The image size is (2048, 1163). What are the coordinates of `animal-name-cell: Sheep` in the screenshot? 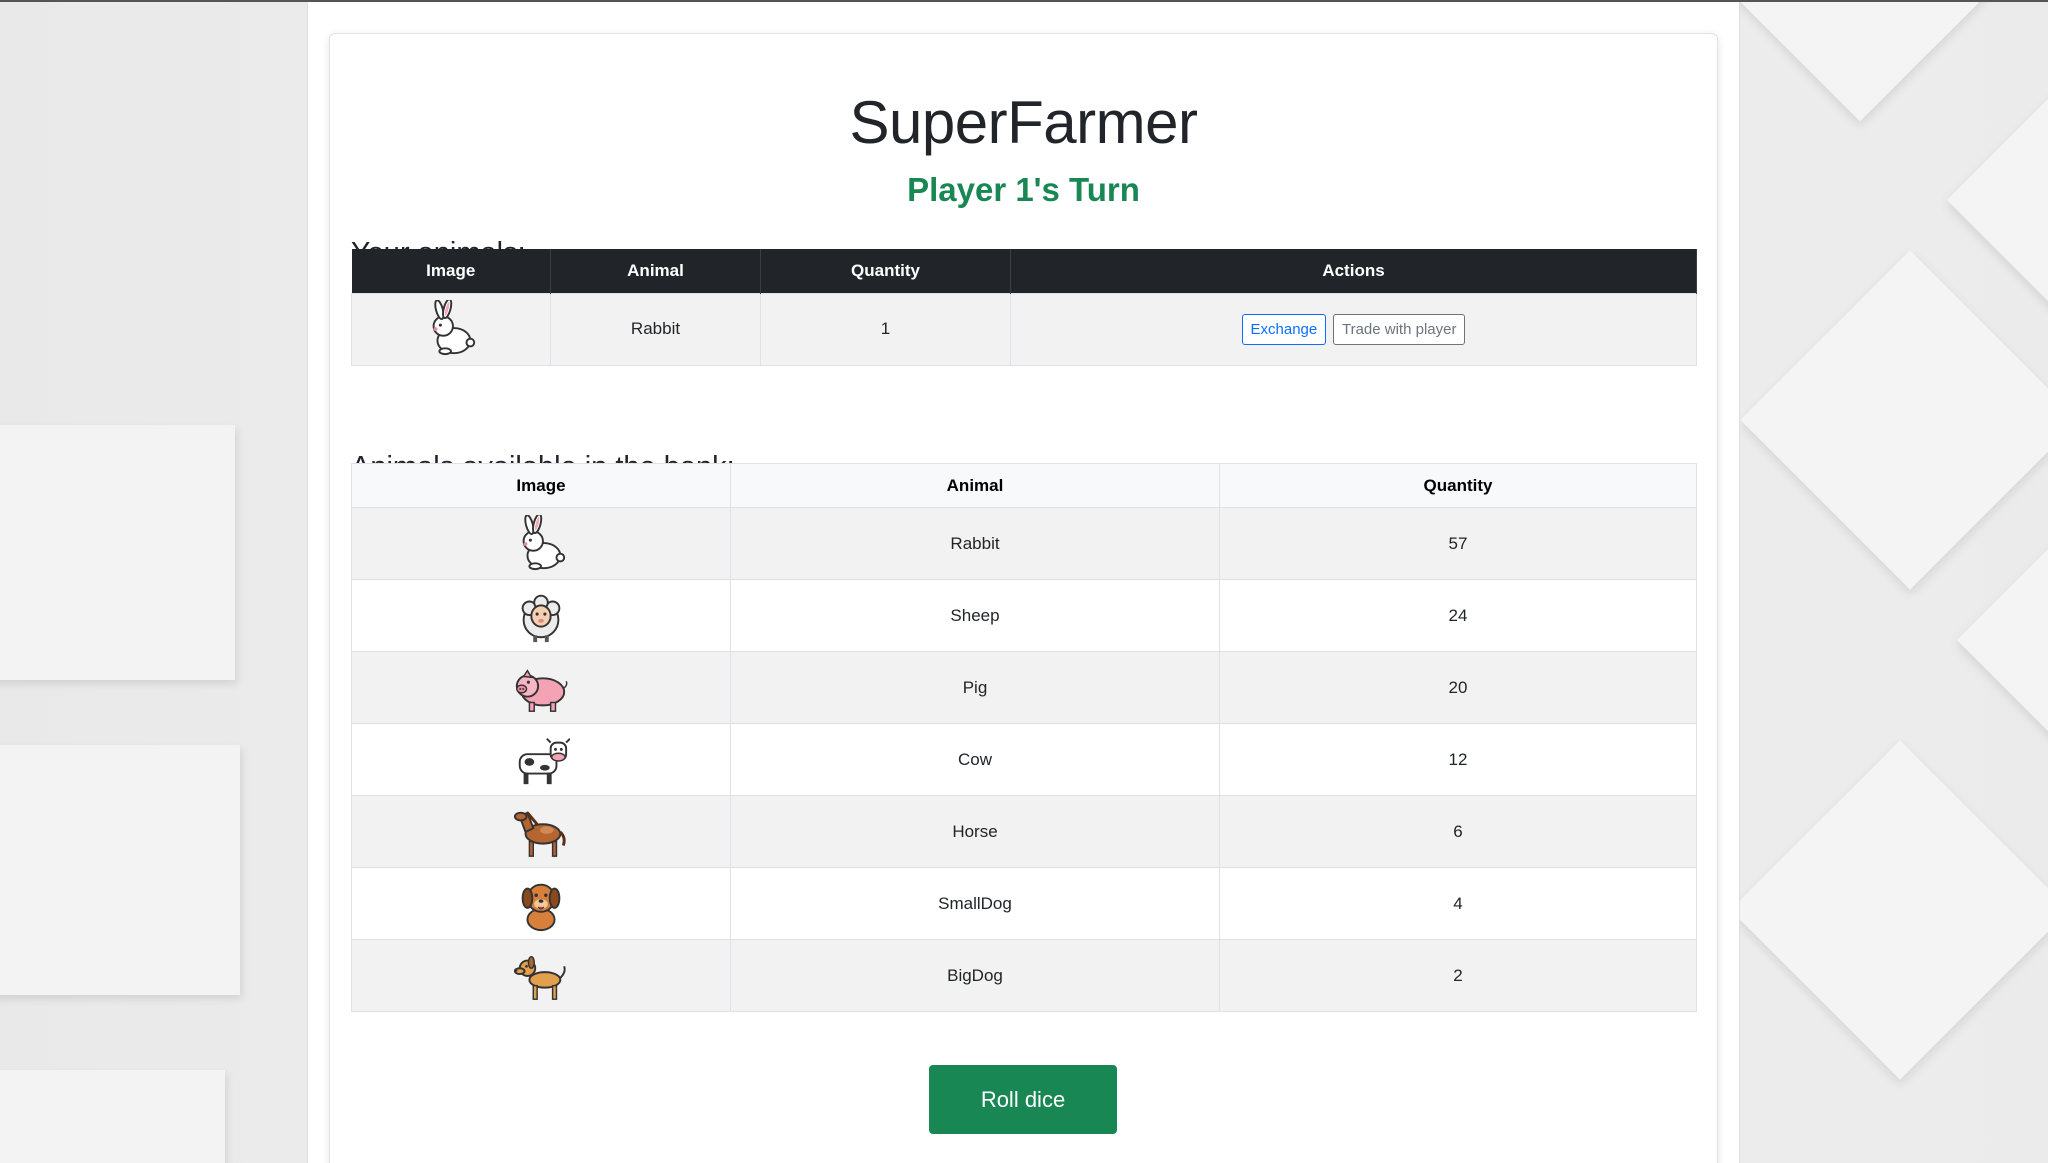 It's located at (975, 615).